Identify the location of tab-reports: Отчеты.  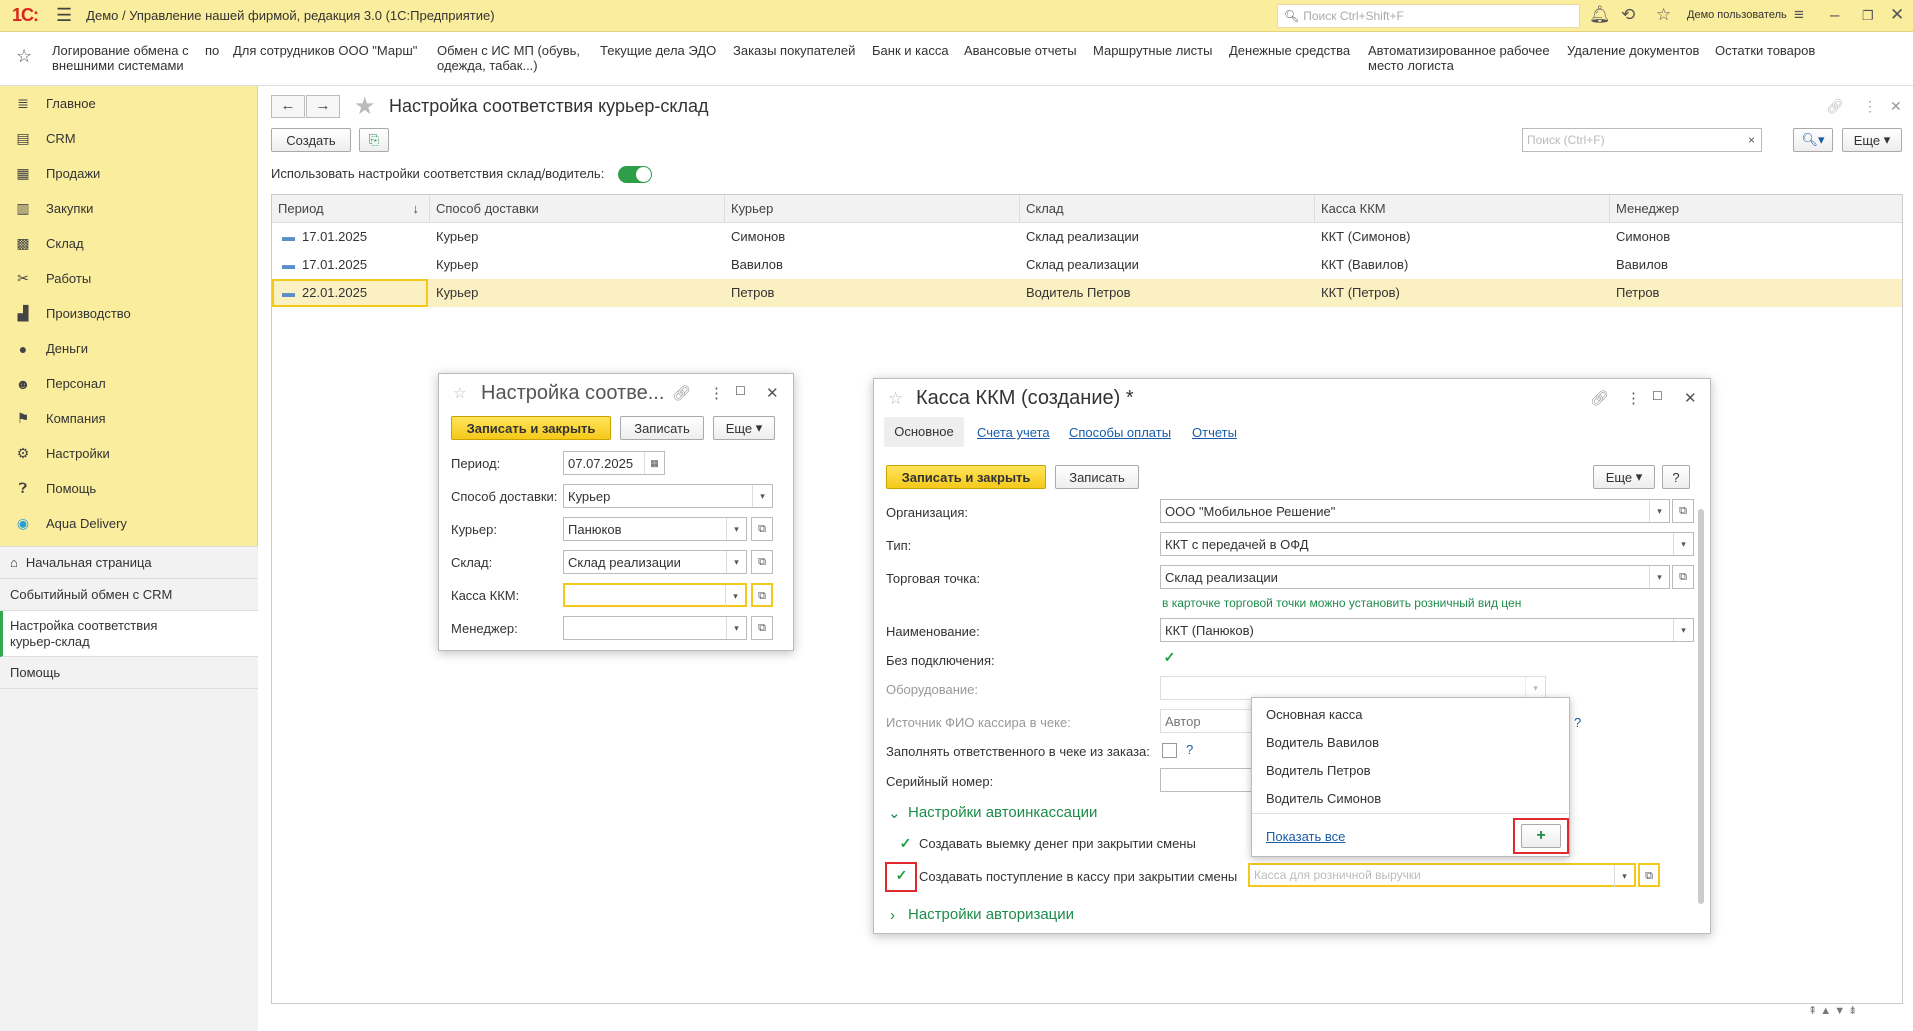
(1214, 432).